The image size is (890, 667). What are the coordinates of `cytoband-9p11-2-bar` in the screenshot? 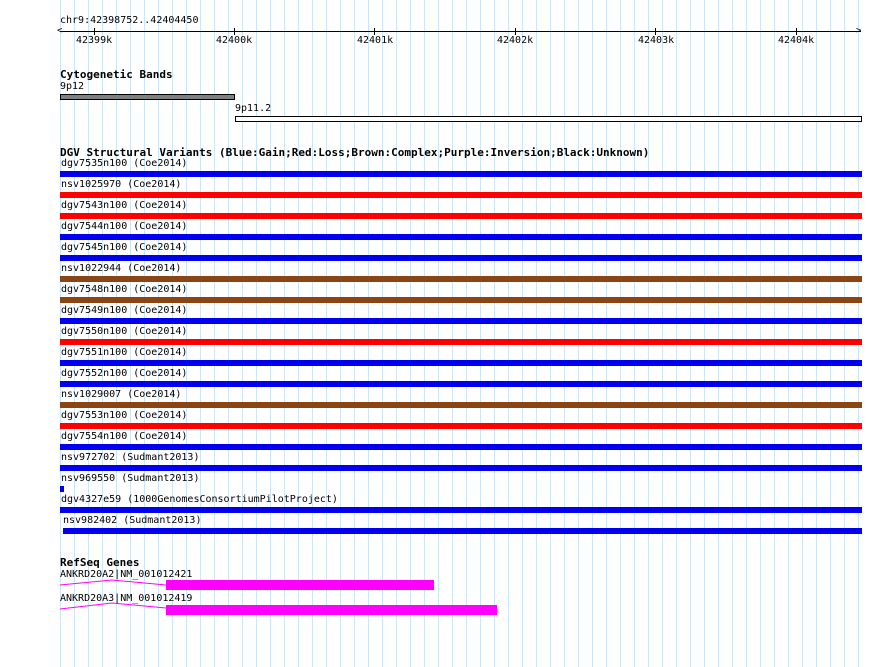 It's located at (548, 119).